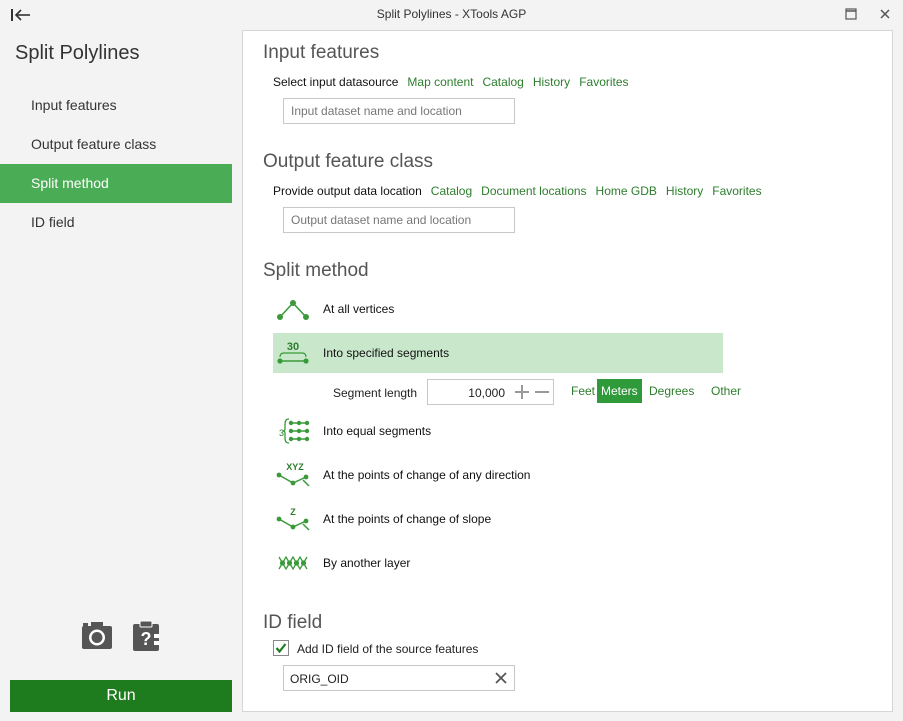 The image size is (903, 721). Describe the element at coordinates (375, 393) in the screenshot. I see `segment-length-label: Segment length` at that location.